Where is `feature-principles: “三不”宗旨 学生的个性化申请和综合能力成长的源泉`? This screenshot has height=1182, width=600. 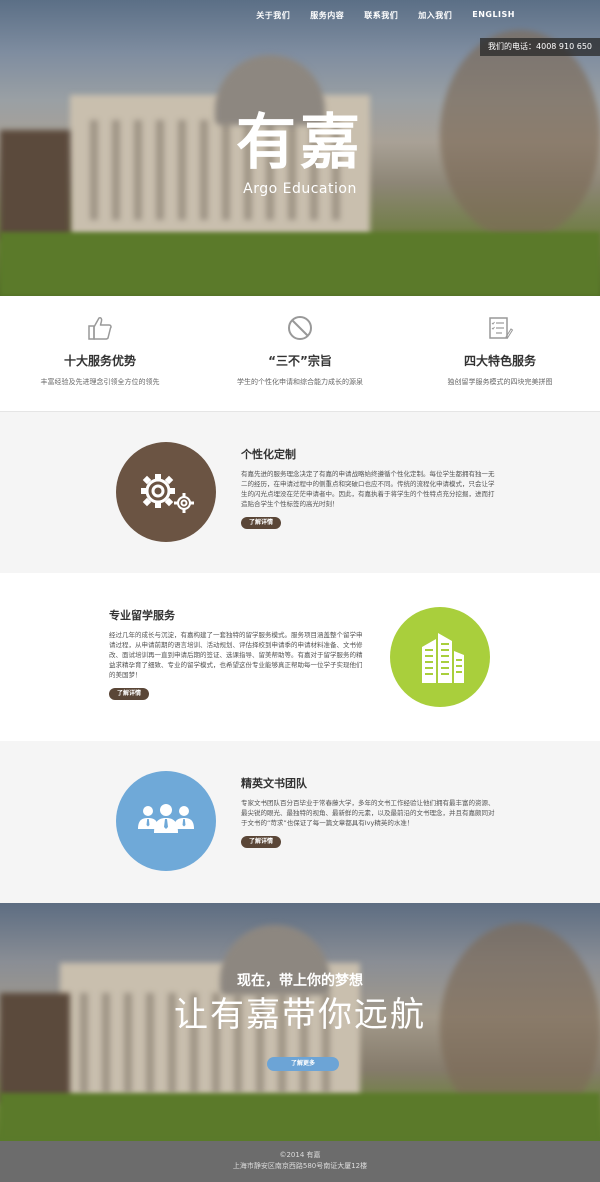
feature-principles: “三不”宗旨 学生的个性化申请和综合能力成长的源泉 is located at coordinates (300, 362).